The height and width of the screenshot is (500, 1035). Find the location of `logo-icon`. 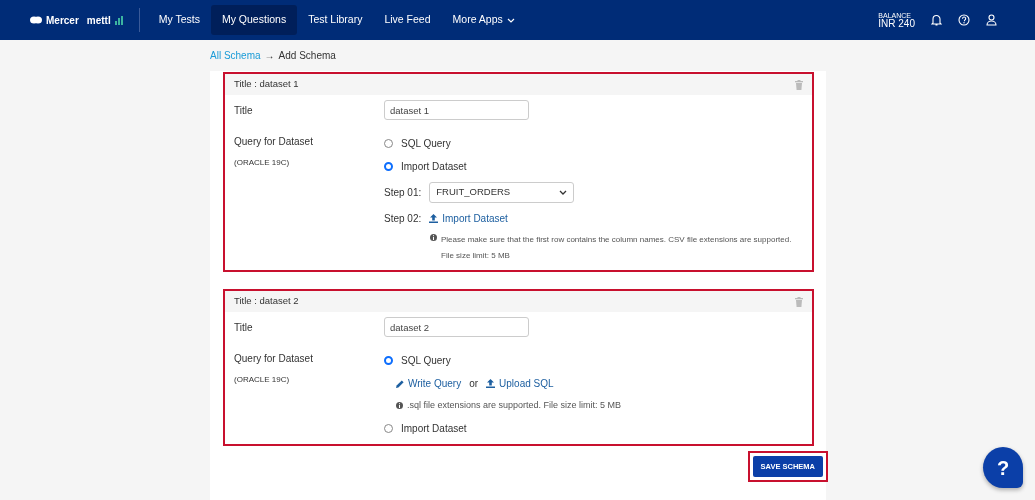

logo-icon is located at coordinates (36, 20).